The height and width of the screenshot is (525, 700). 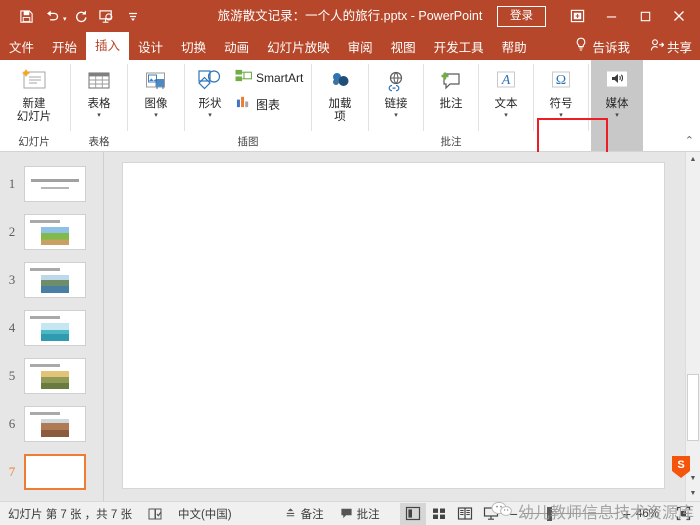 I want to click on thumbnail-number: 4, so click(x=12, y=327).